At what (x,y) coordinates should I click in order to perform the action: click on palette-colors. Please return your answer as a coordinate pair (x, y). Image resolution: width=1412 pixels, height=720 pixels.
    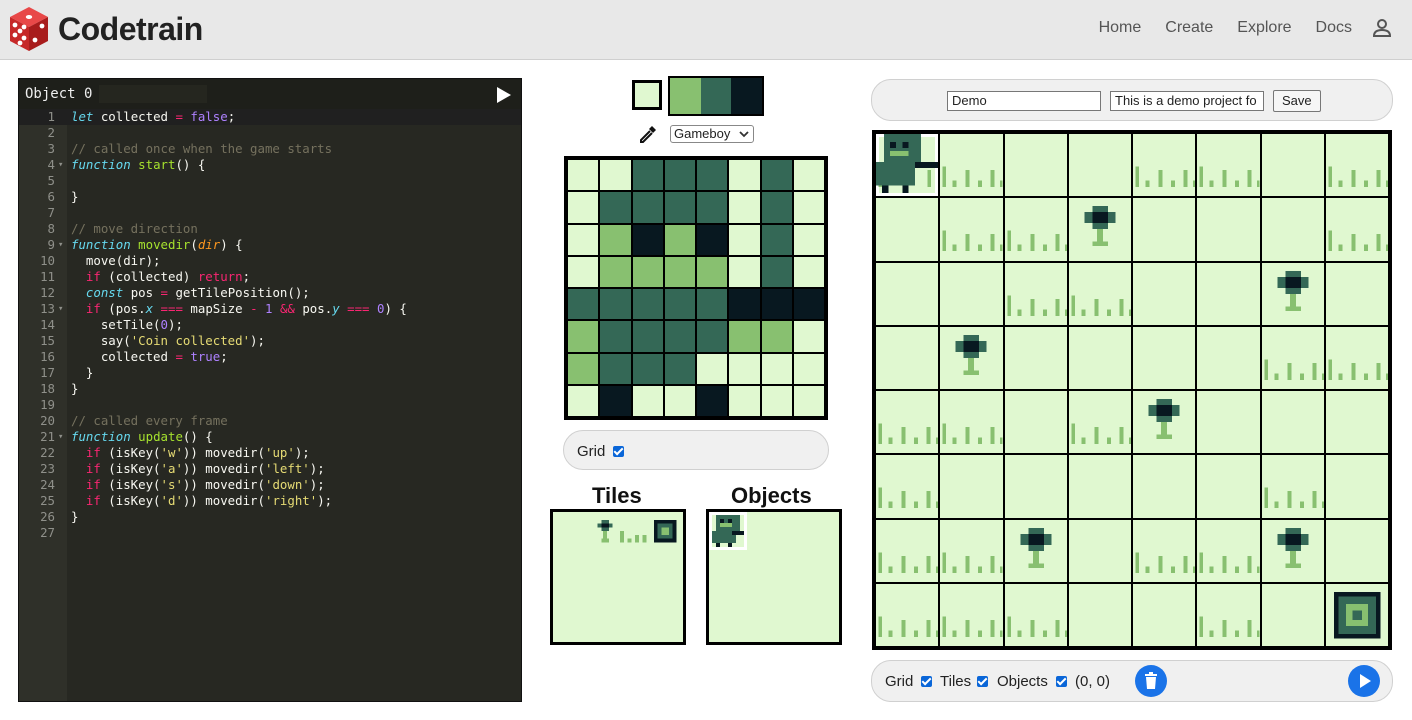
    Looking at the image, I should click on (716, 96).